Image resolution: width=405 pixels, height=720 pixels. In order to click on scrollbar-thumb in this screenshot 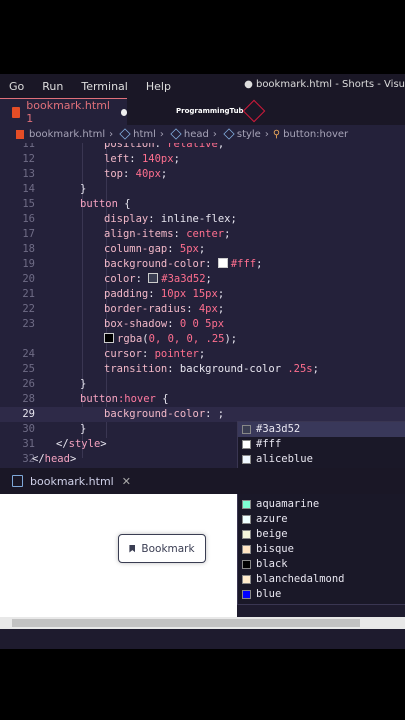, I will do `click(186, 623)`.